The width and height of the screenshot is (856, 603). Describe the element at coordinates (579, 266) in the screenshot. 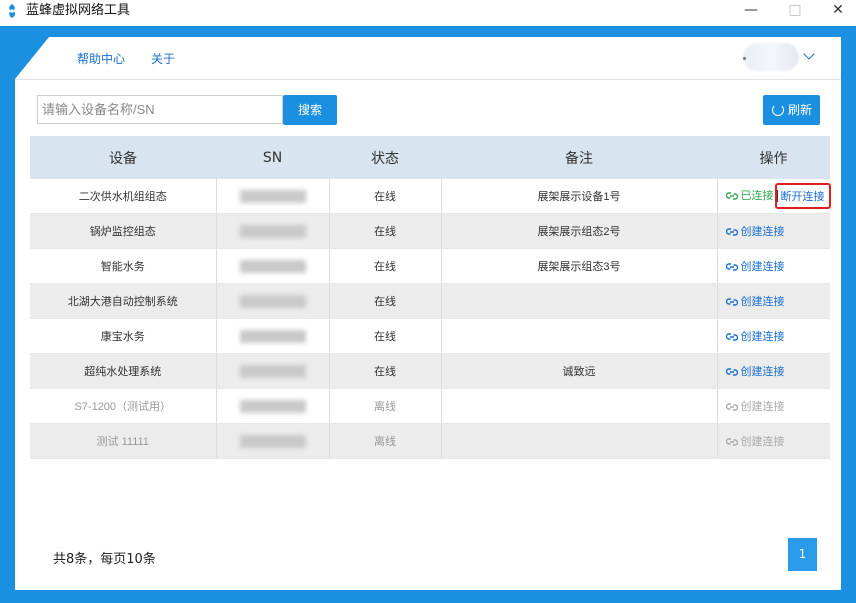

I see `remark-cell: 展架展示组态3号` at that location.